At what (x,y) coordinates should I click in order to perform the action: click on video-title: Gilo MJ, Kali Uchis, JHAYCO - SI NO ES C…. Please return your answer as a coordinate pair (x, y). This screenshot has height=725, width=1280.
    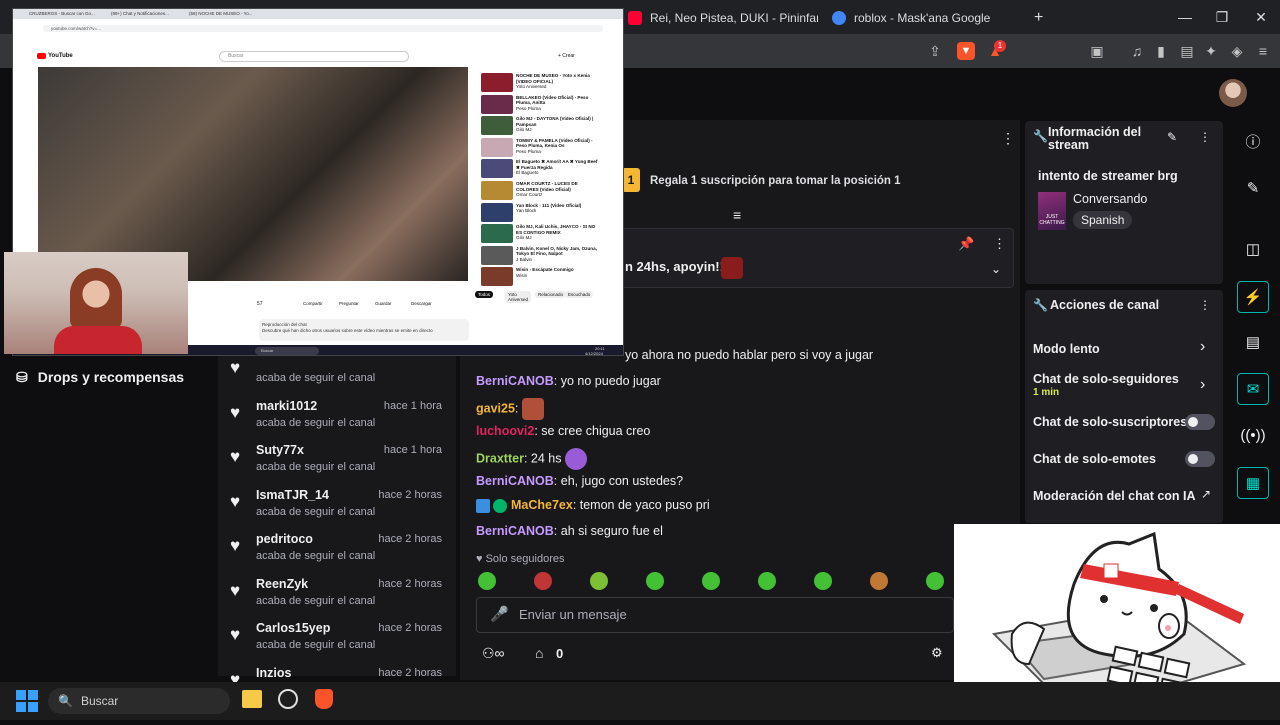
    Looking at the image, I should click on (556, 232).